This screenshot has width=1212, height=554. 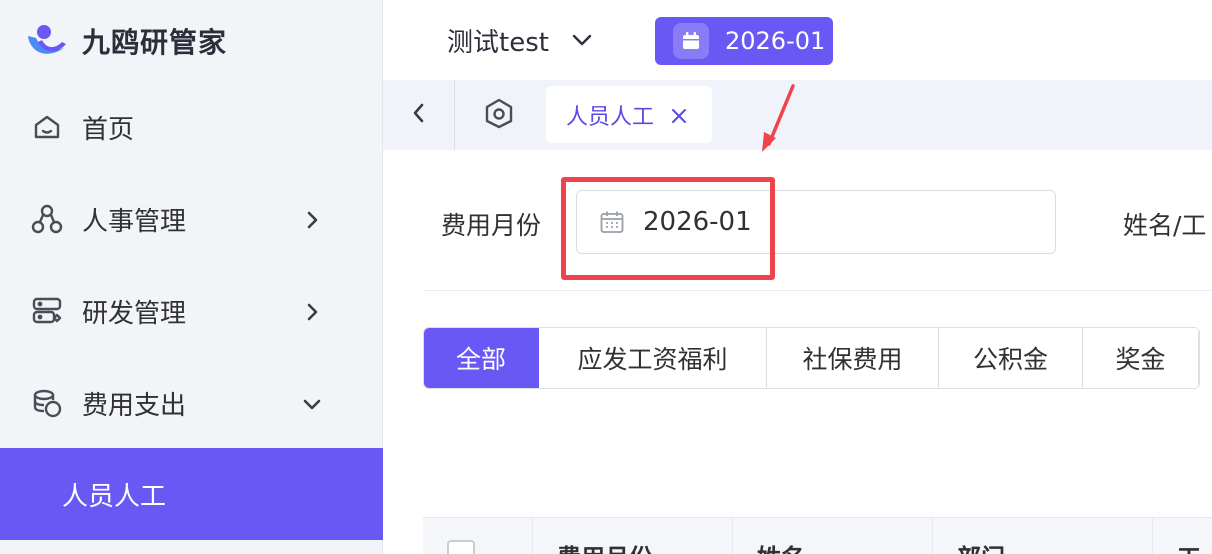 I want to click on tab-label: 人员人工, so click(x=610, y=117).